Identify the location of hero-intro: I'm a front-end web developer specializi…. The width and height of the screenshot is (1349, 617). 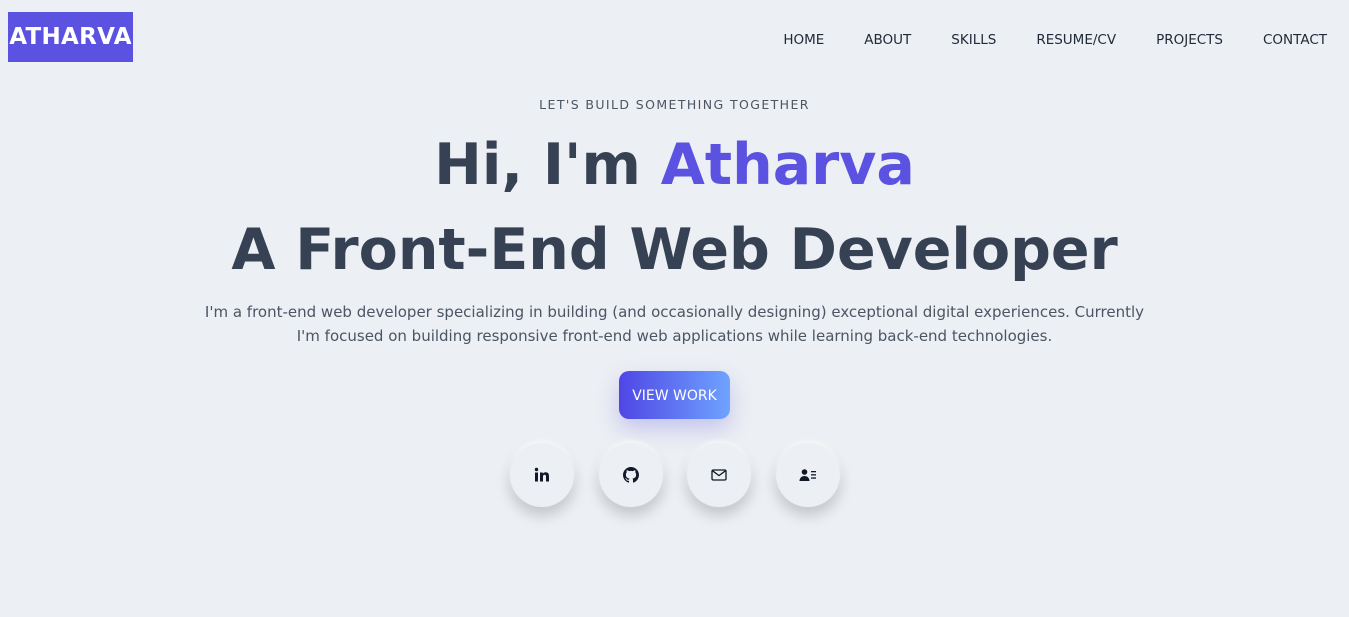
(674, 324).